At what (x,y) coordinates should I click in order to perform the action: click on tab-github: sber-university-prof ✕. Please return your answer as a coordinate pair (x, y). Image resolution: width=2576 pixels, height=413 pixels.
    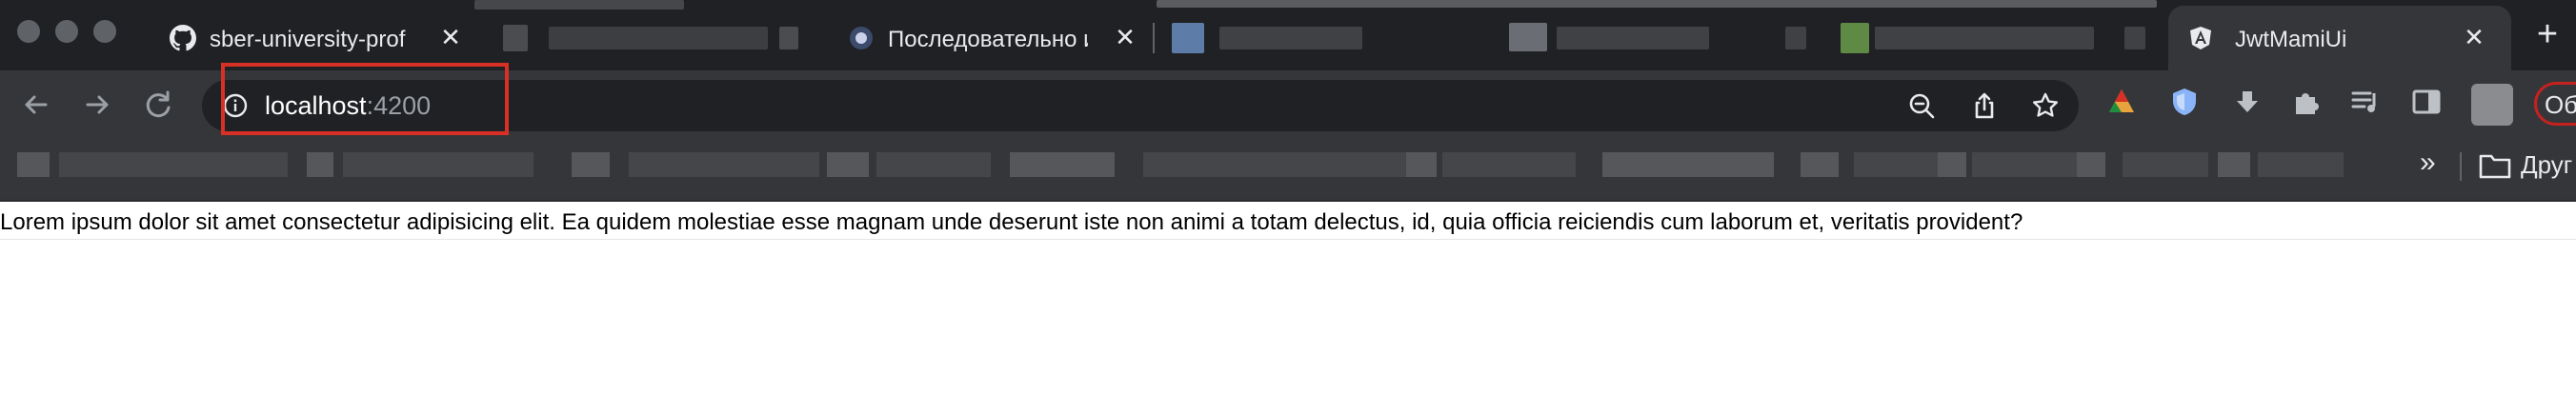
    Looking at the image, I should click on (314, 38).